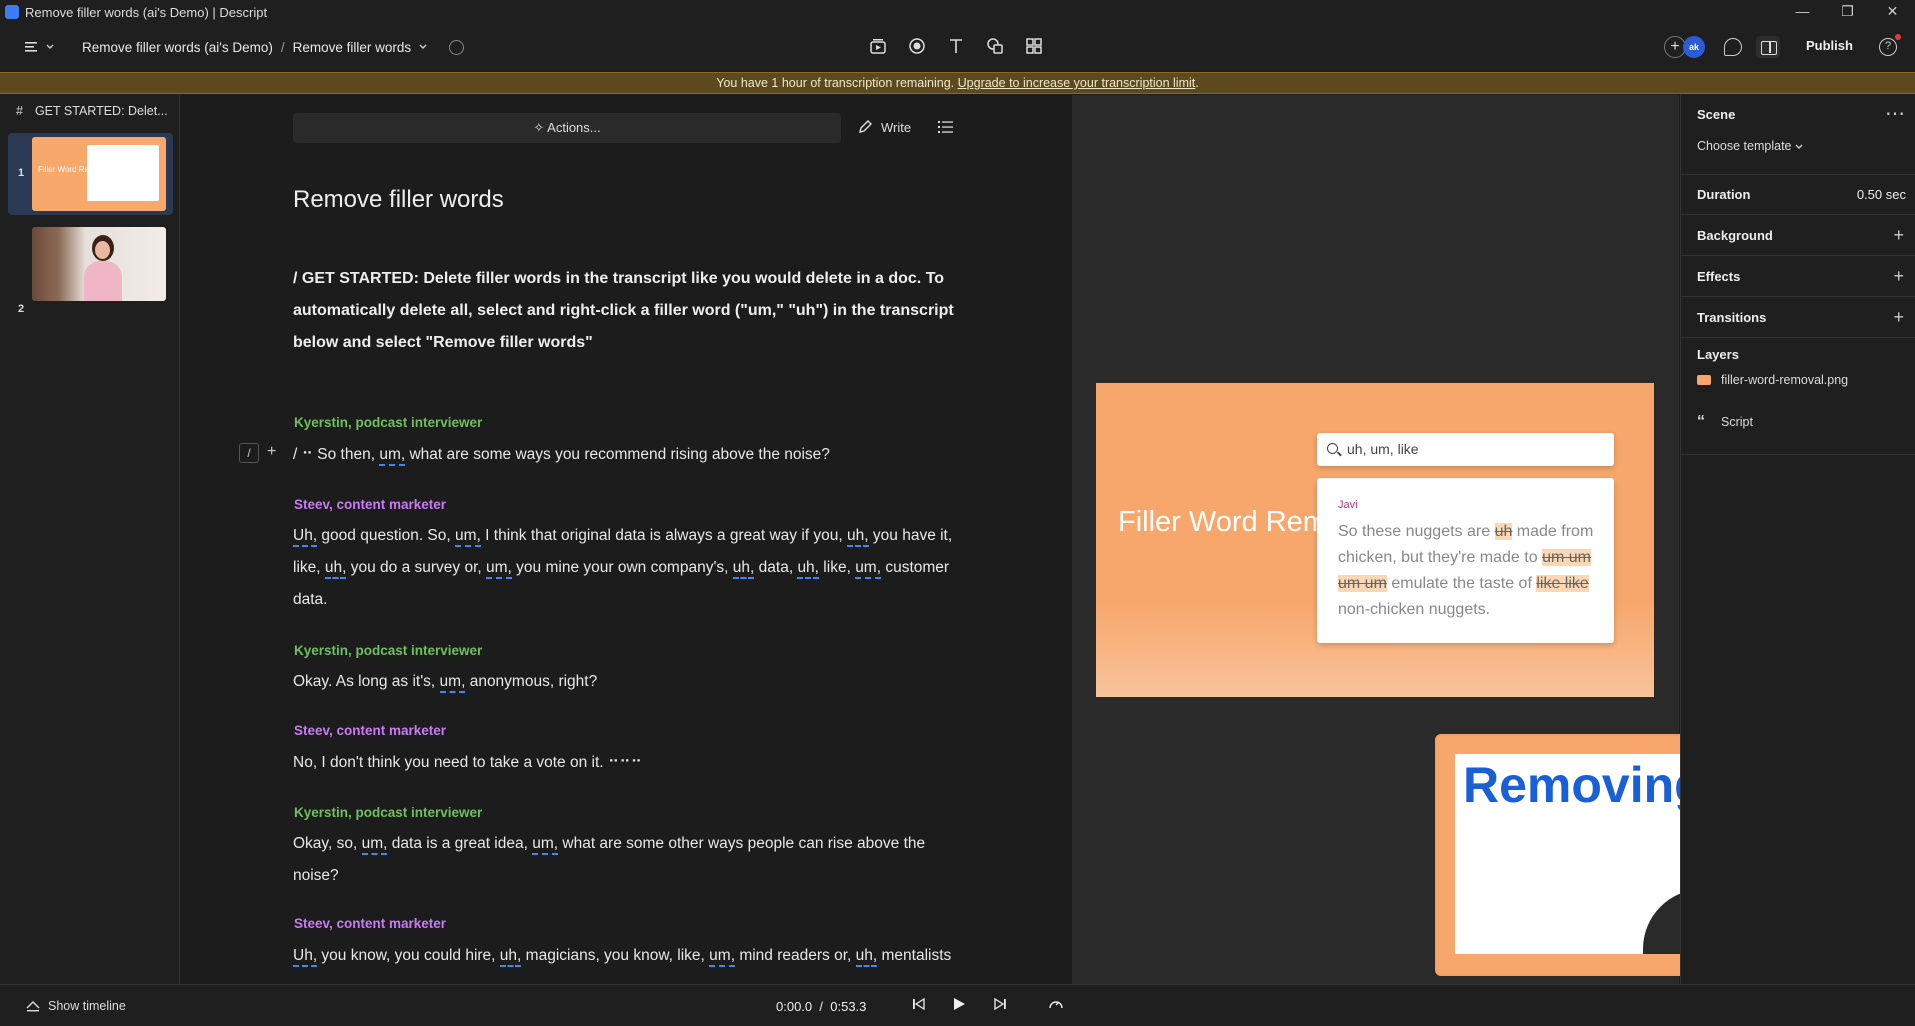 Image resolution: width=1915 pixels, height=1026 pixels. Describe the element at coordinates (1465, 449) in the screenshot. I see `canvas-search-box: uh, um, like` at that location.